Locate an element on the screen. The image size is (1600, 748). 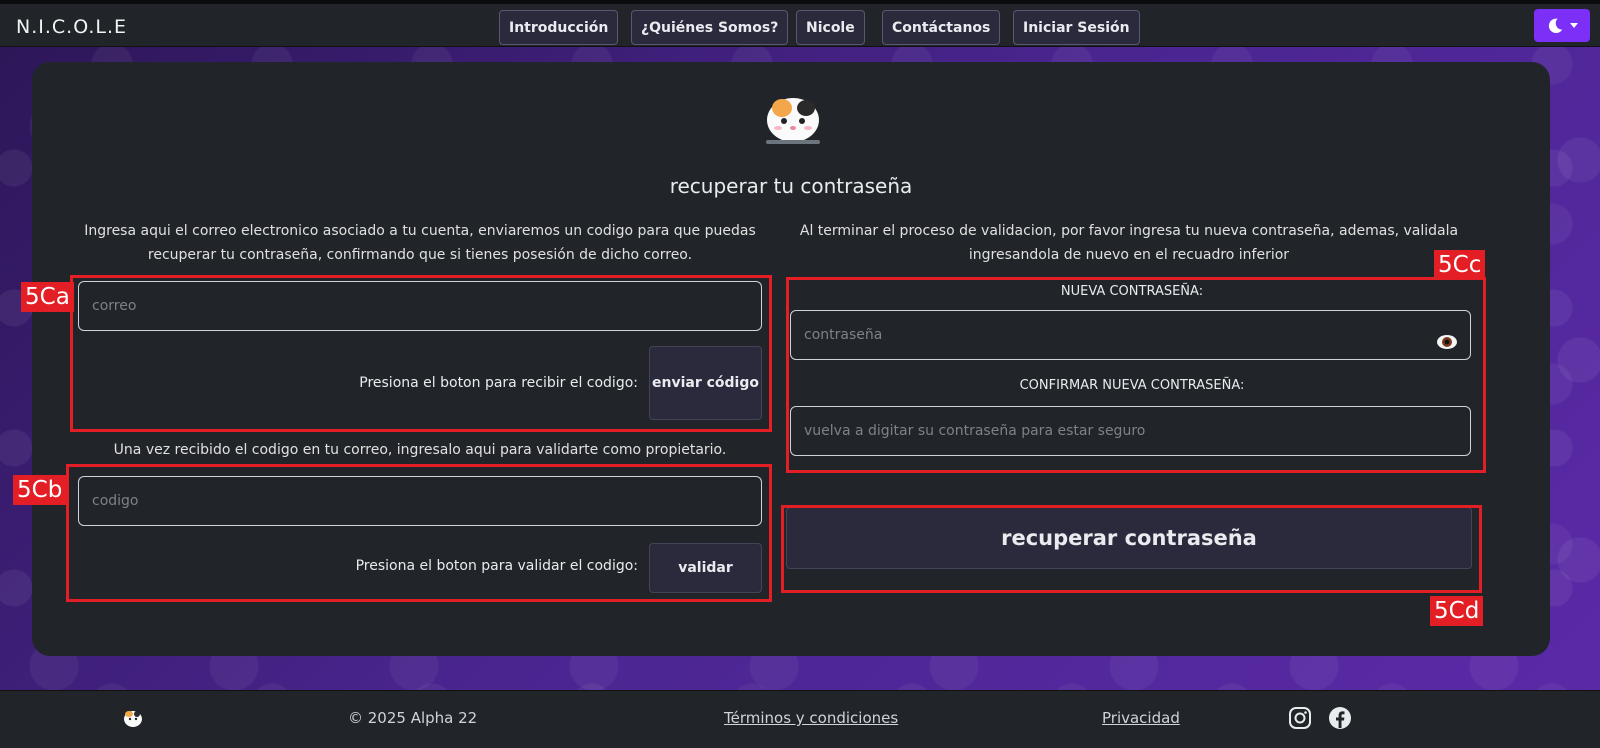
facebook-icon is located at coordinates (1340, 718).